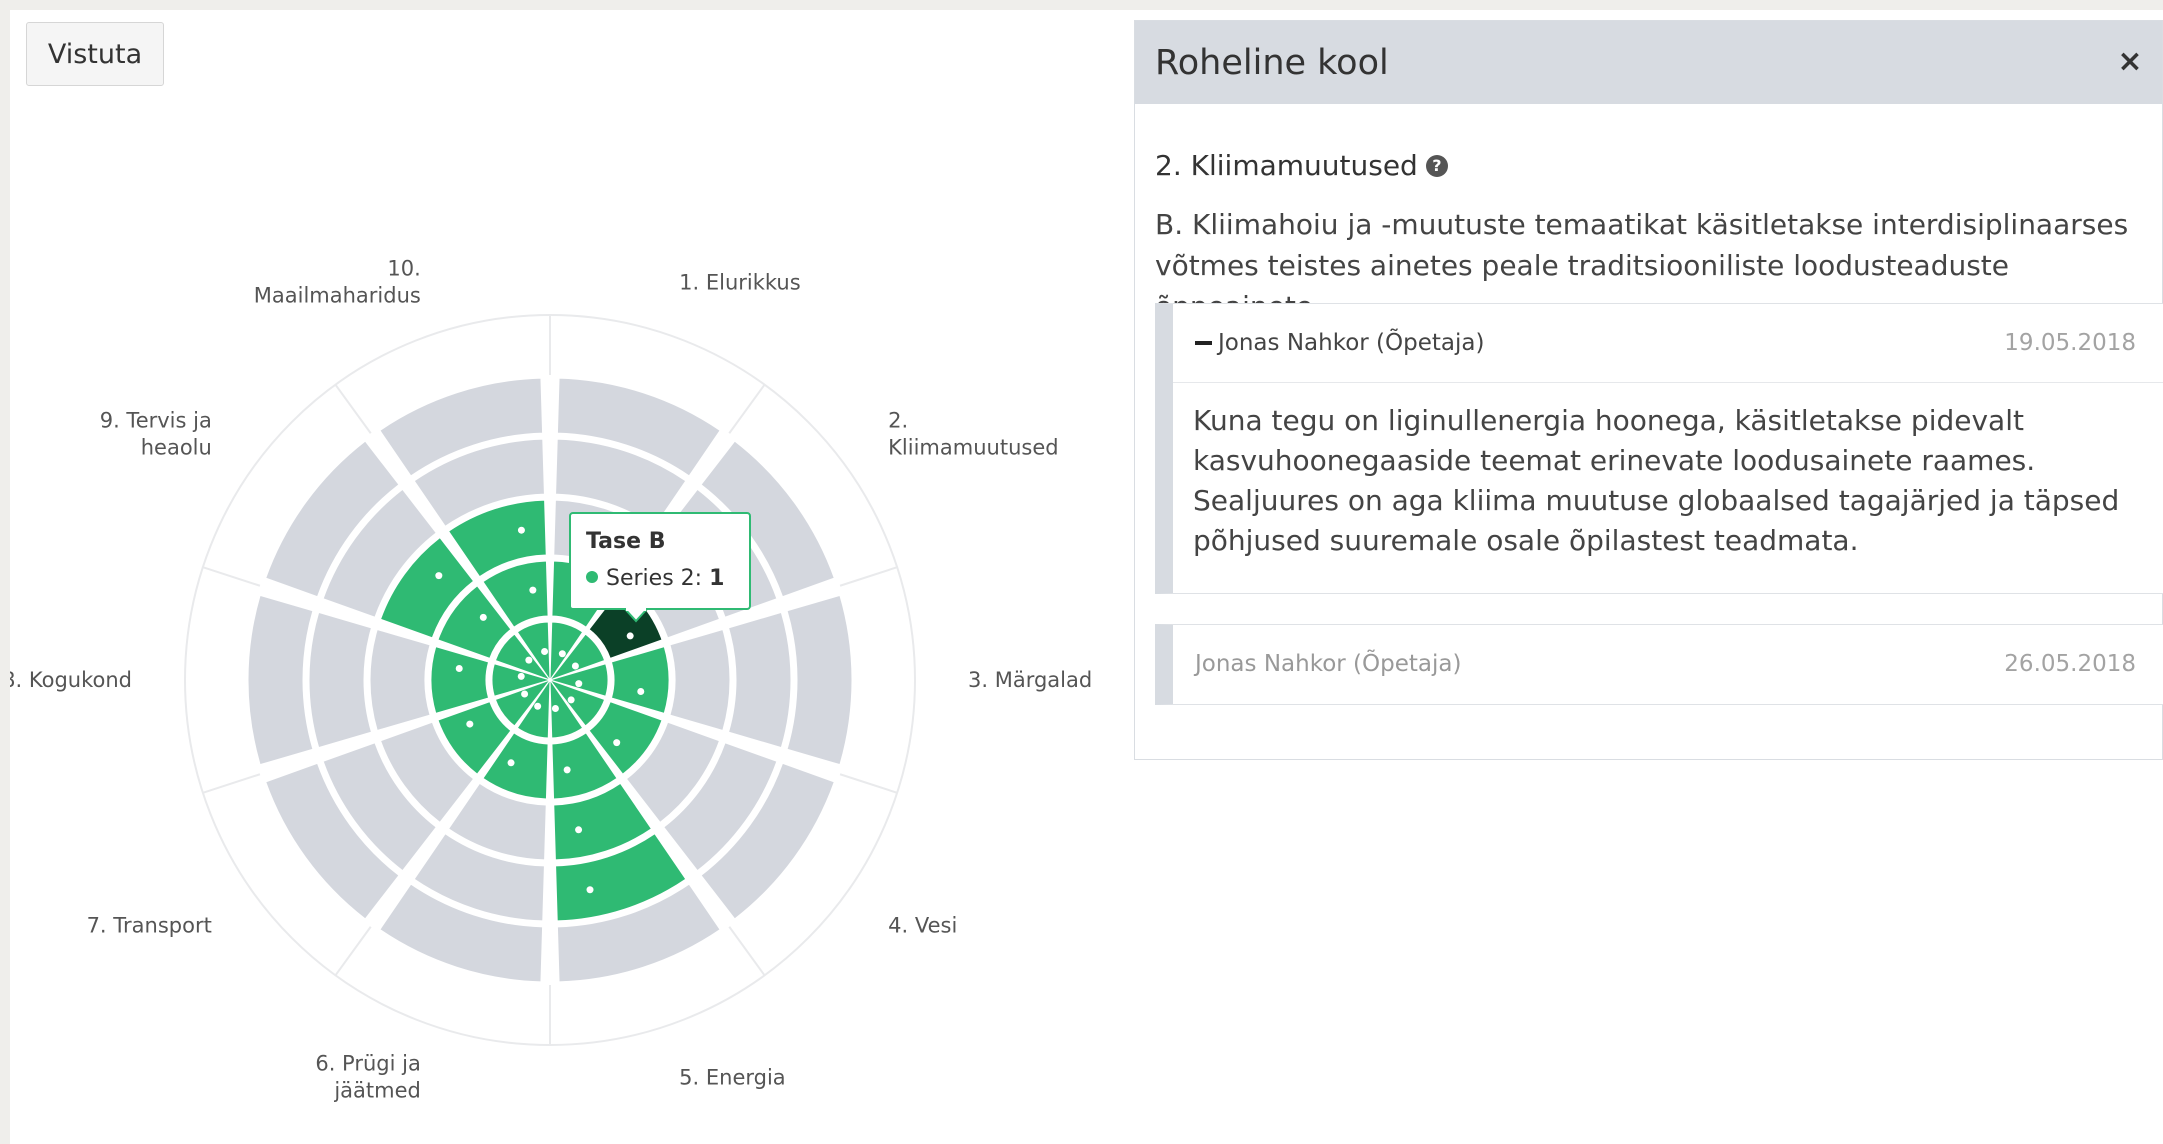 The image size is (2163, 1144). What do you see at coordinates (176, 447) in the screenshot?
I see `category-label-line: heaolu` at bounding box center [176, 447].